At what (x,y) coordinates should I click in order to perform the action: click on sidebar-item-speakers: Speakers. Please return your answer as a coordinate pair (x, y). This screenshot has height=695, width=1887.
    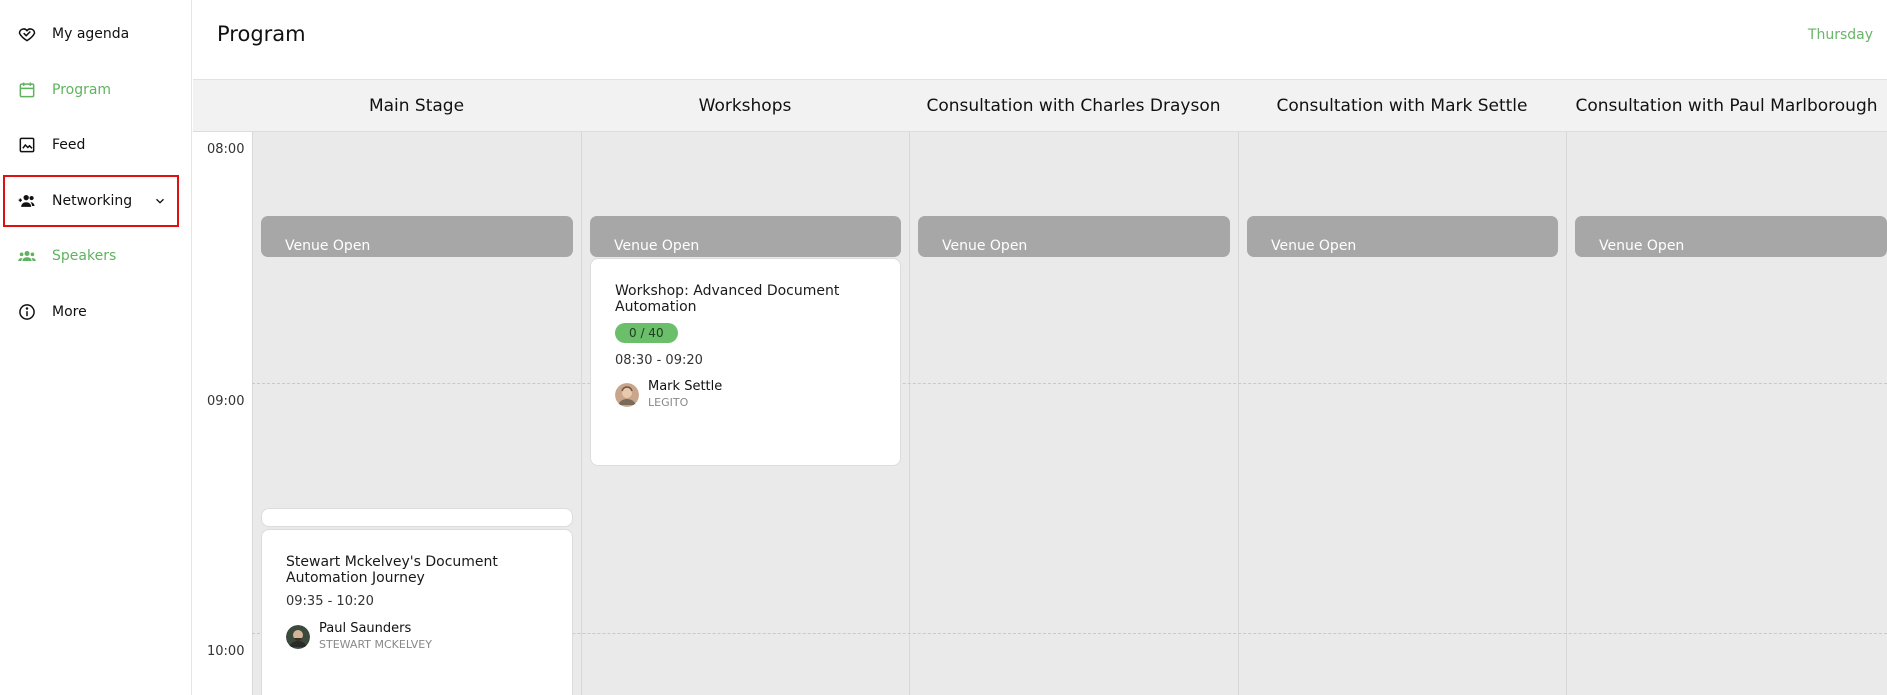
    Looking at the image, I should click on (96, 256).